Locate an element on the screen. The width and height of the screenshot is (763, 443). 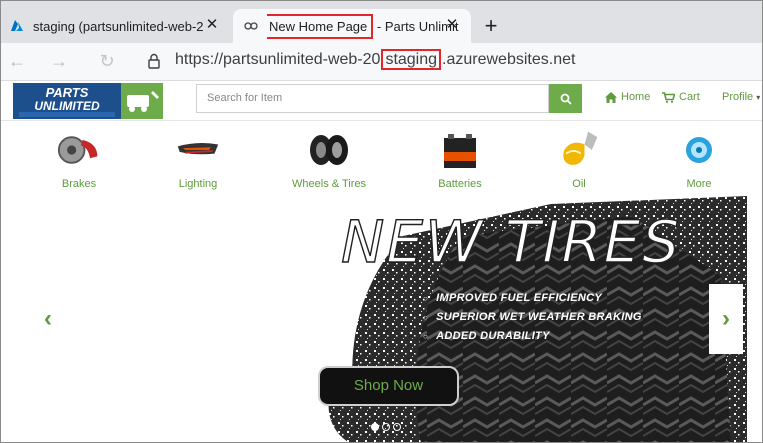
tab-new-home-page: New Home Page - Parts Unlimite ✕ is located at coordinates (352, 26).